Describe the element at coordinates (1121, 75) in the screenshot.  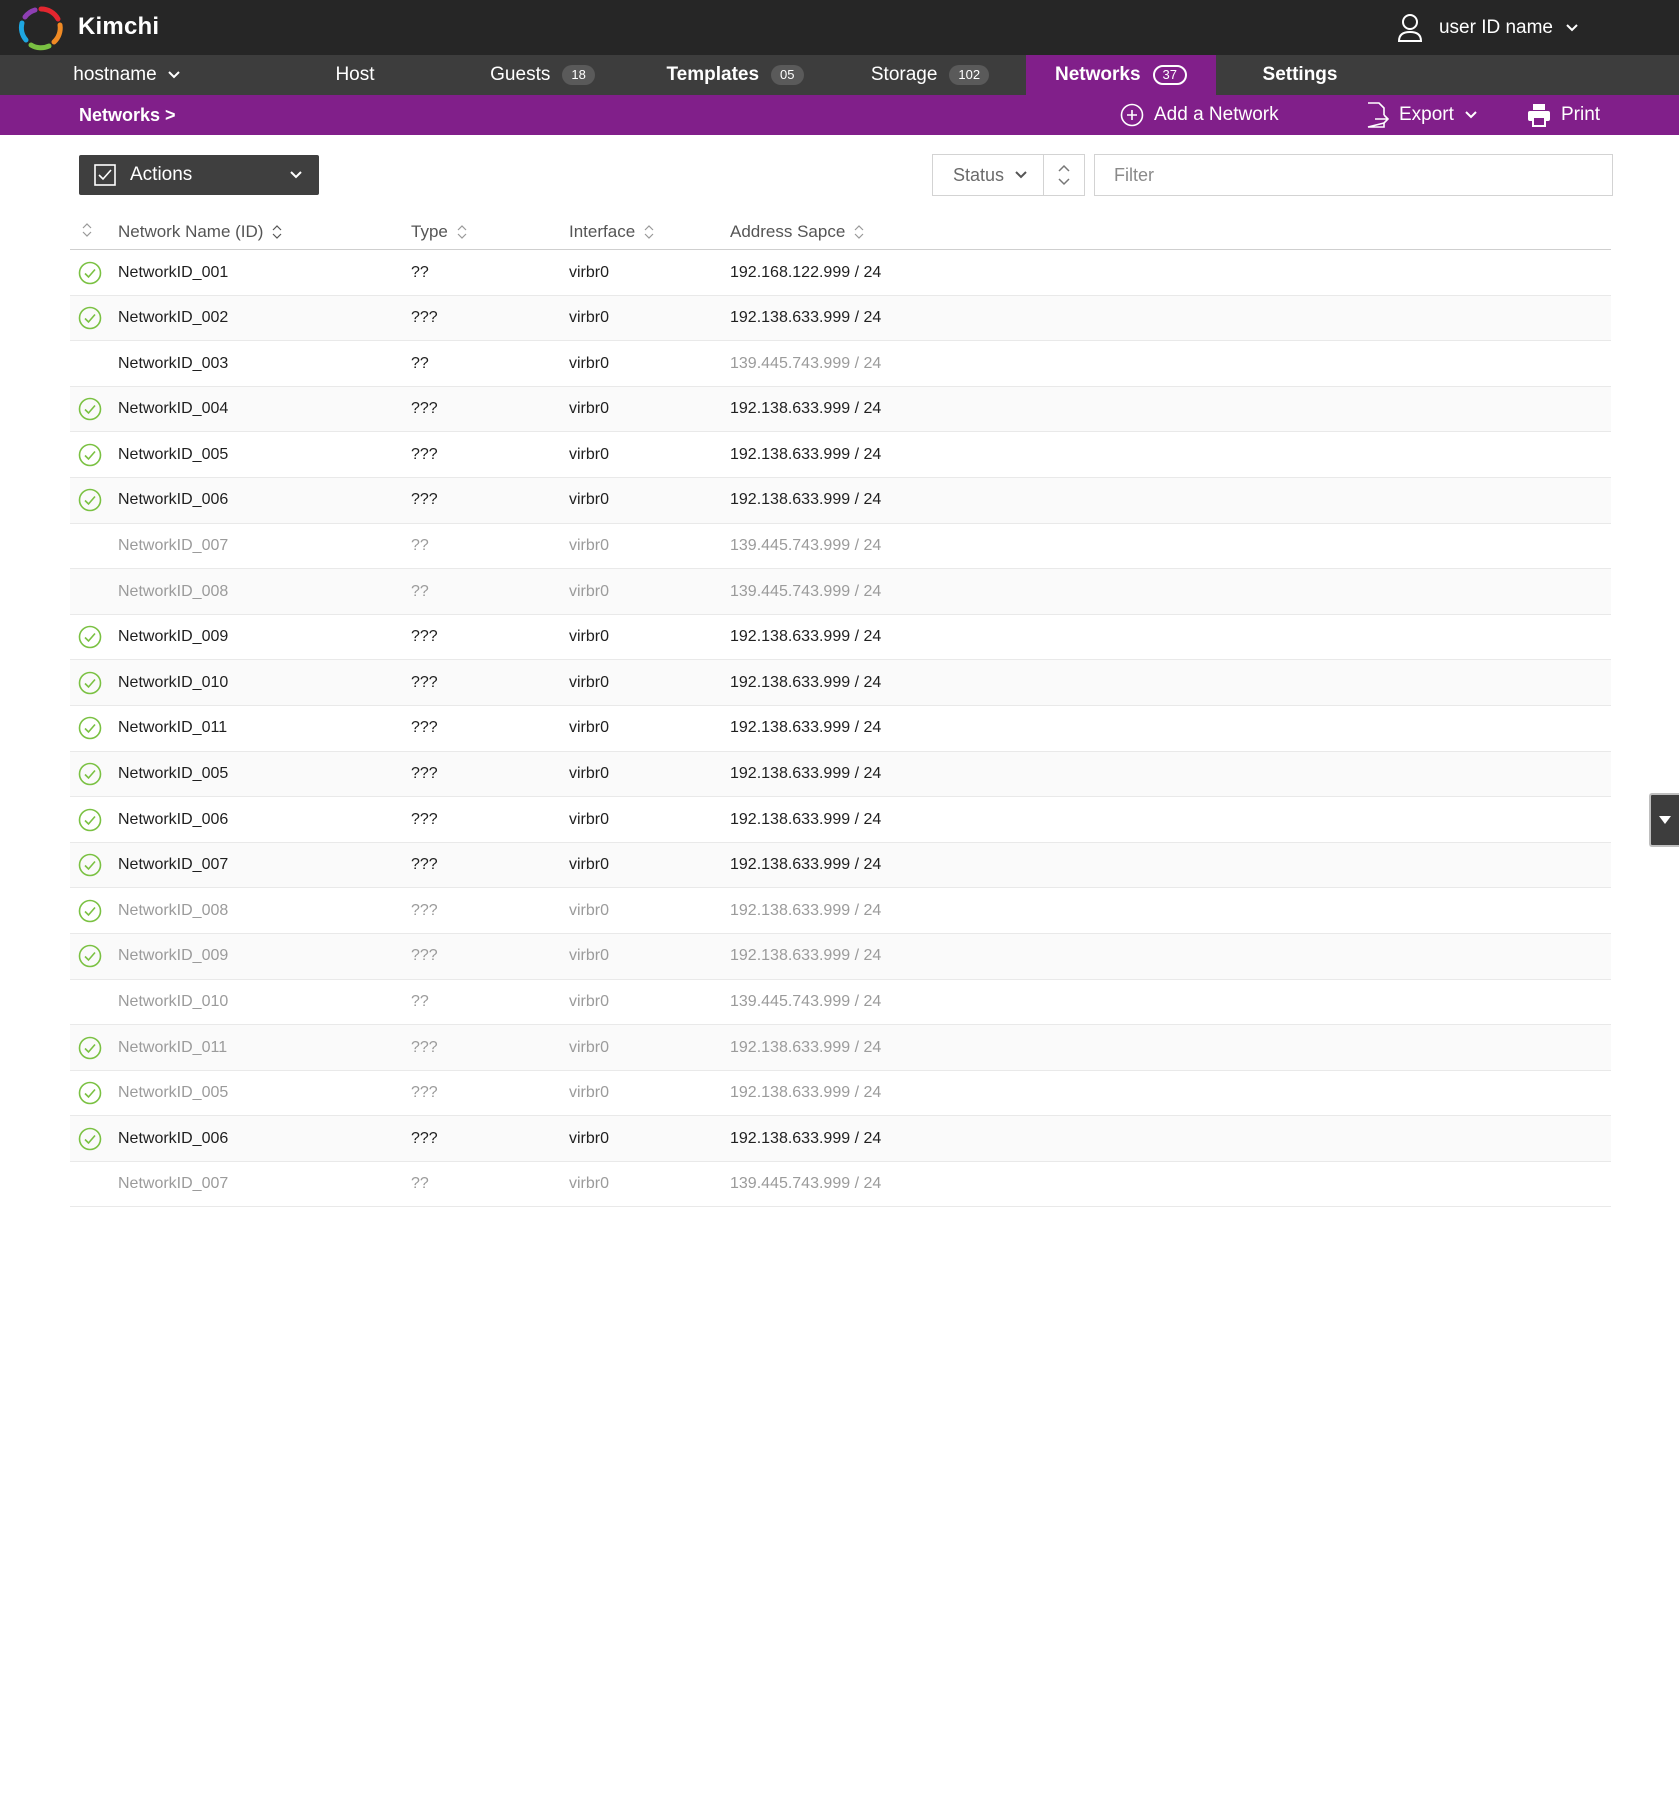
I see `tab-networks: Networks 37` at that location.